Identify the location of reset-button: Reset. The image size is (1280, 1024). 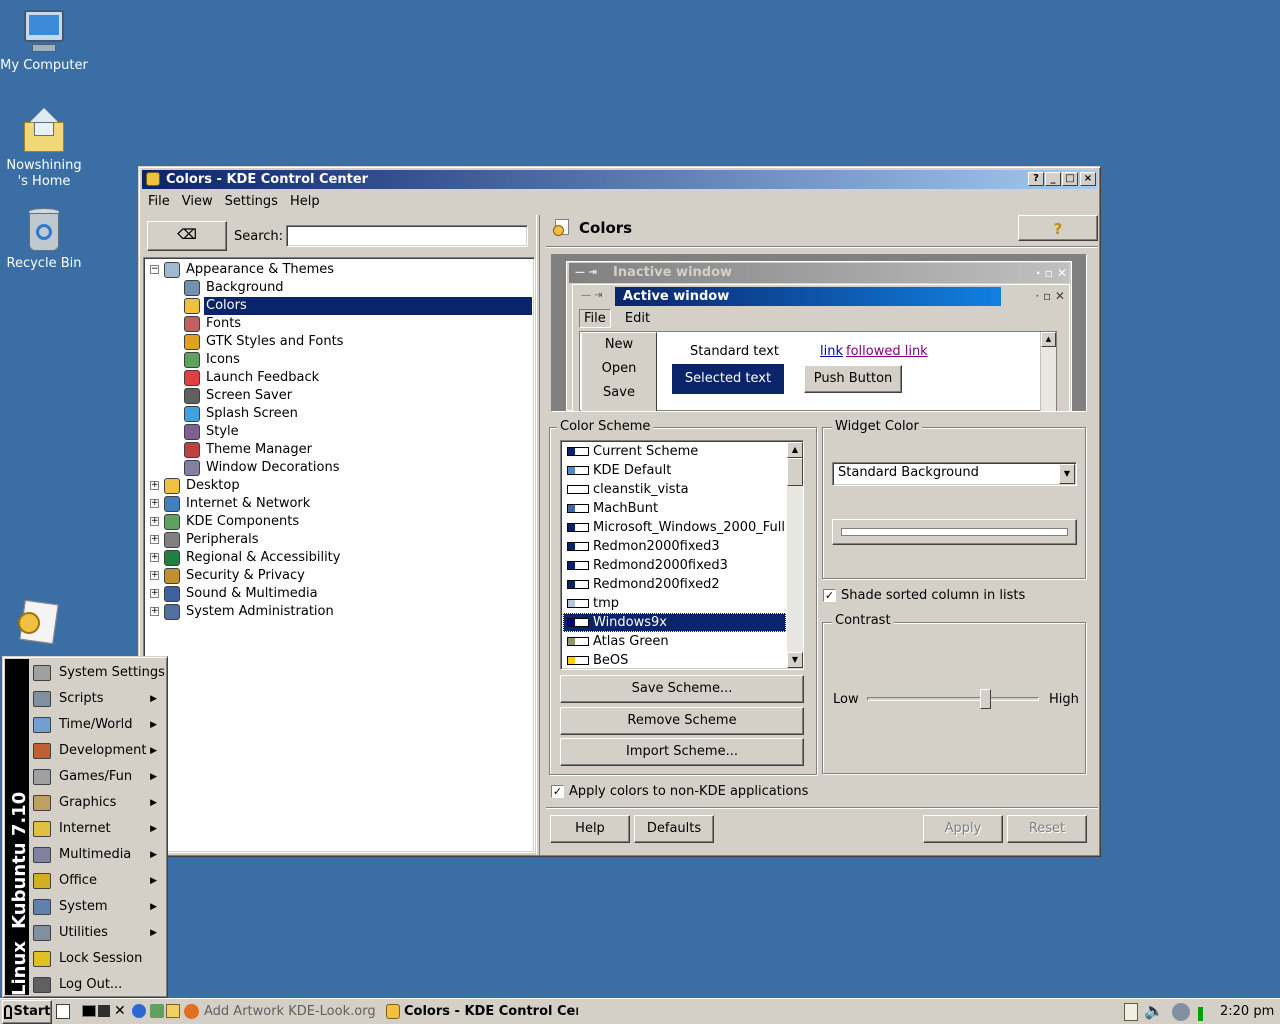
(1047, 829).